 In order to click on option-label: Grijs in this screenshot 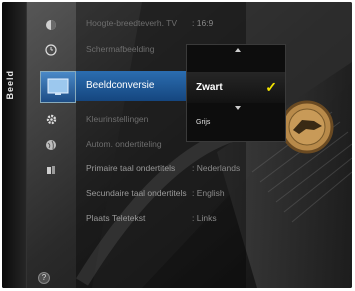, I will do `click(203, 122)`.